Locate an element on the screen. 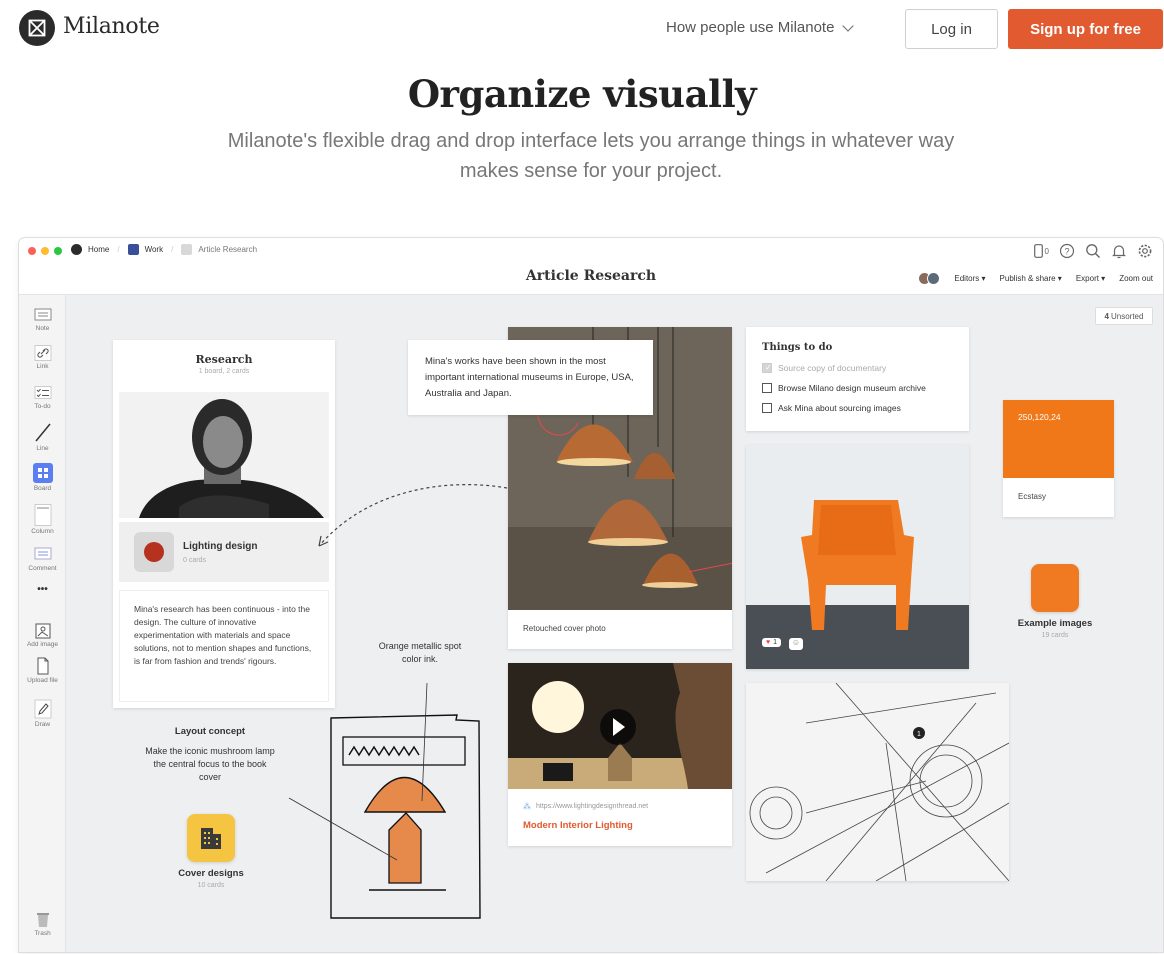 This screenshot has height=954, width=1164. link-url: https://www.lightingdesignthread.net is located at coordinates (592, 806).